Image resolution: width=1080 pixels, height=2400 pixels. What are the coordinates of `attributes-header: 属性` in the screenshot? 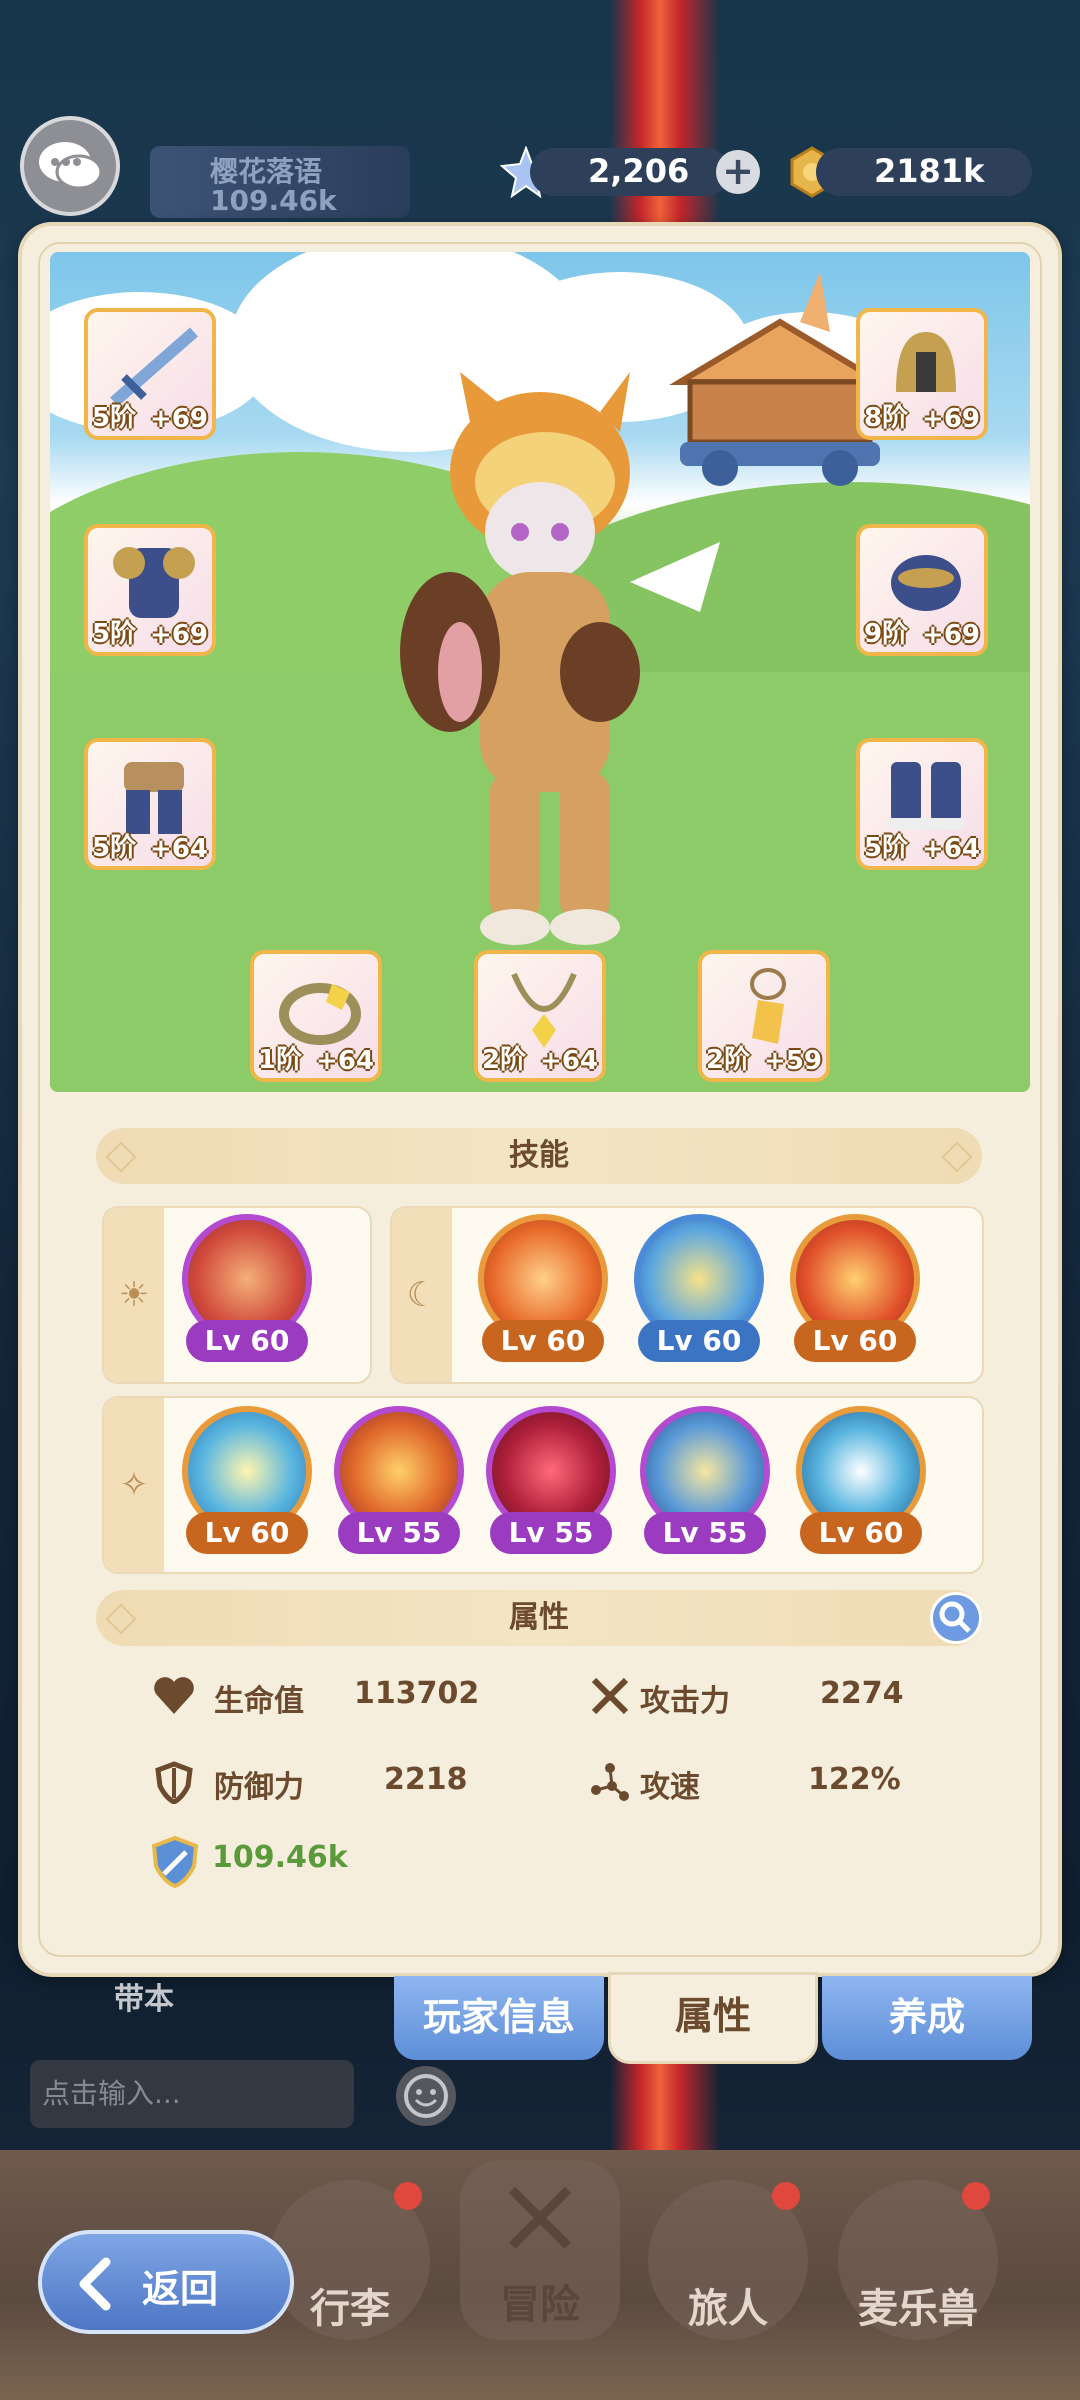 It's located at (539, 1618).